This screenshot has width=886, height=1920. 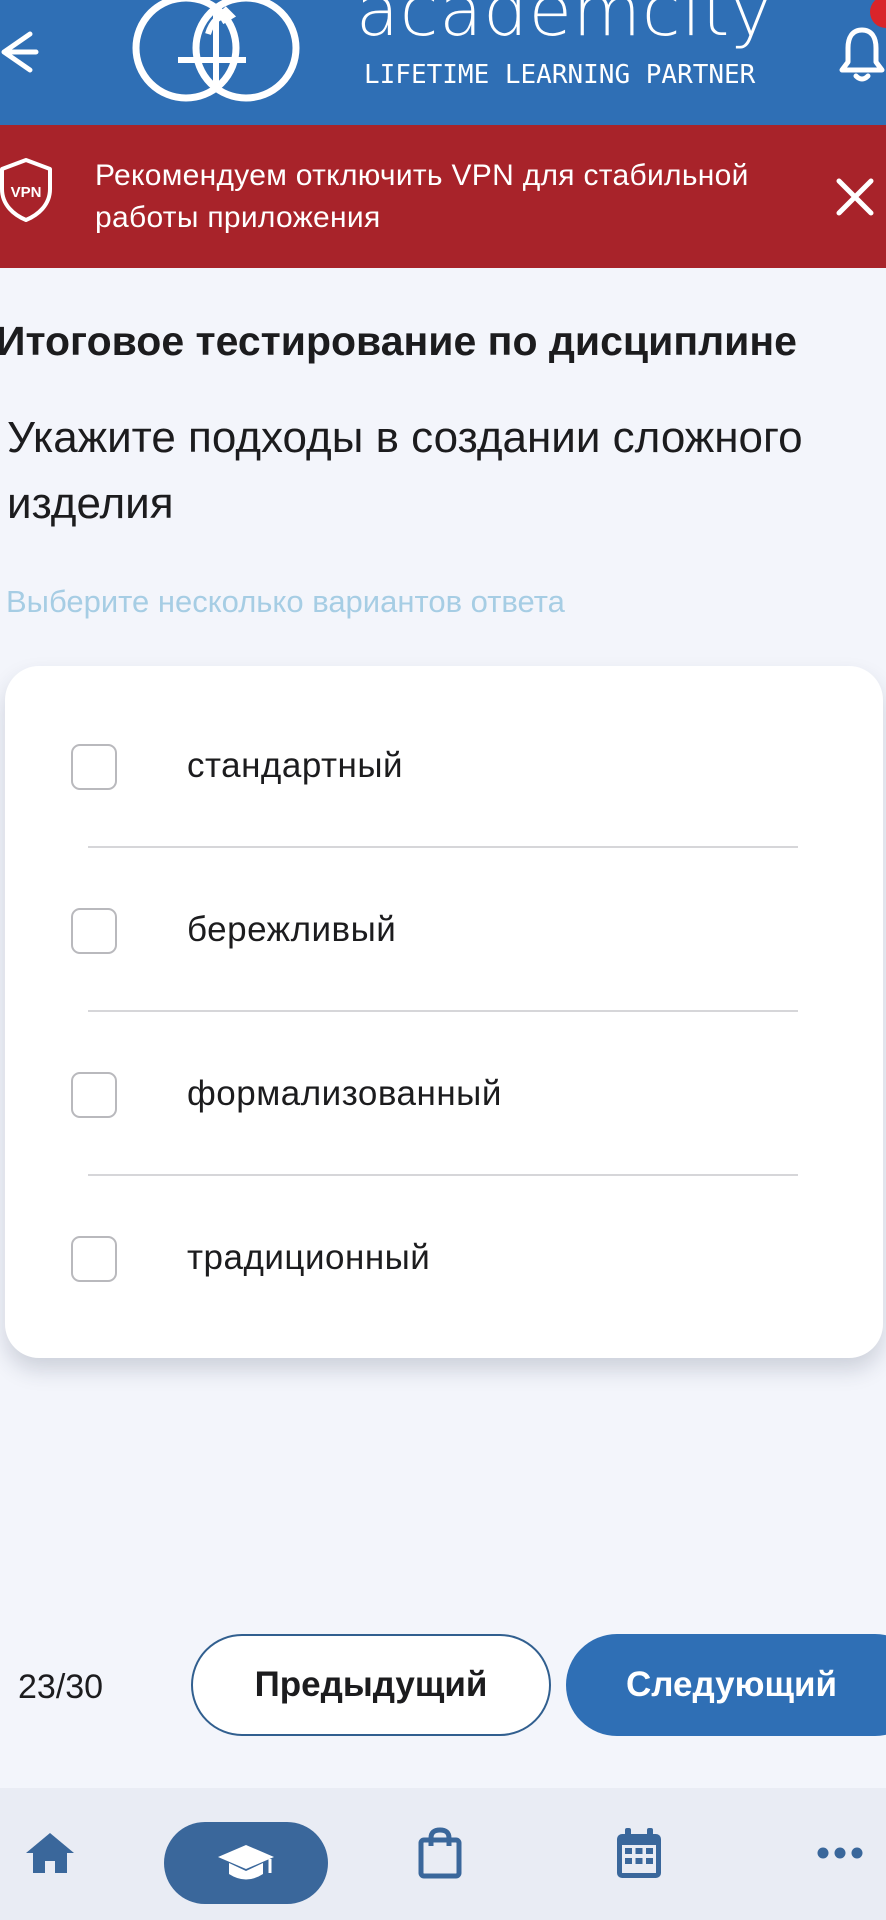 I want to click on notifications-button, so click(x=862, y=54).